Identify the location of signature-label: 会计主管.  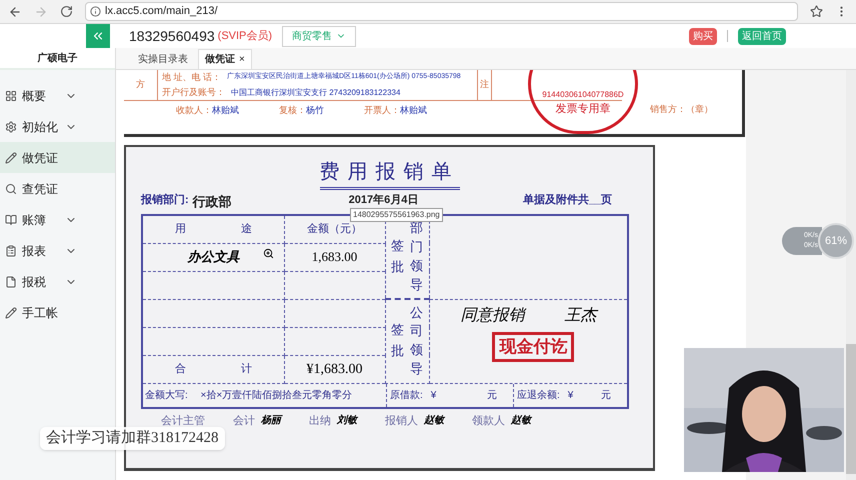
(183, 421).